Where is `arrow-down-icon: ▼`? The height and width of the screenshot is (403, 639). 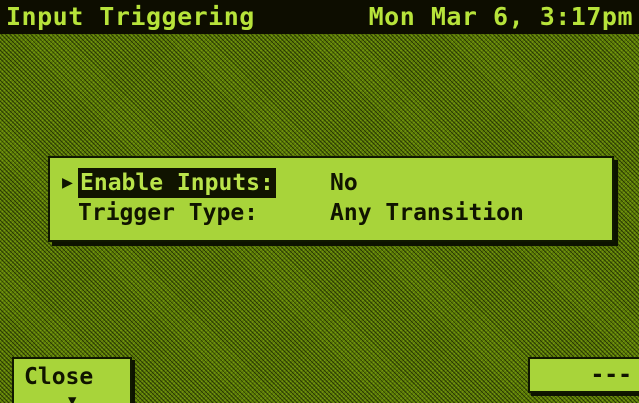
arrow-down-icon: ▼ is located at coordinates (72, 398).